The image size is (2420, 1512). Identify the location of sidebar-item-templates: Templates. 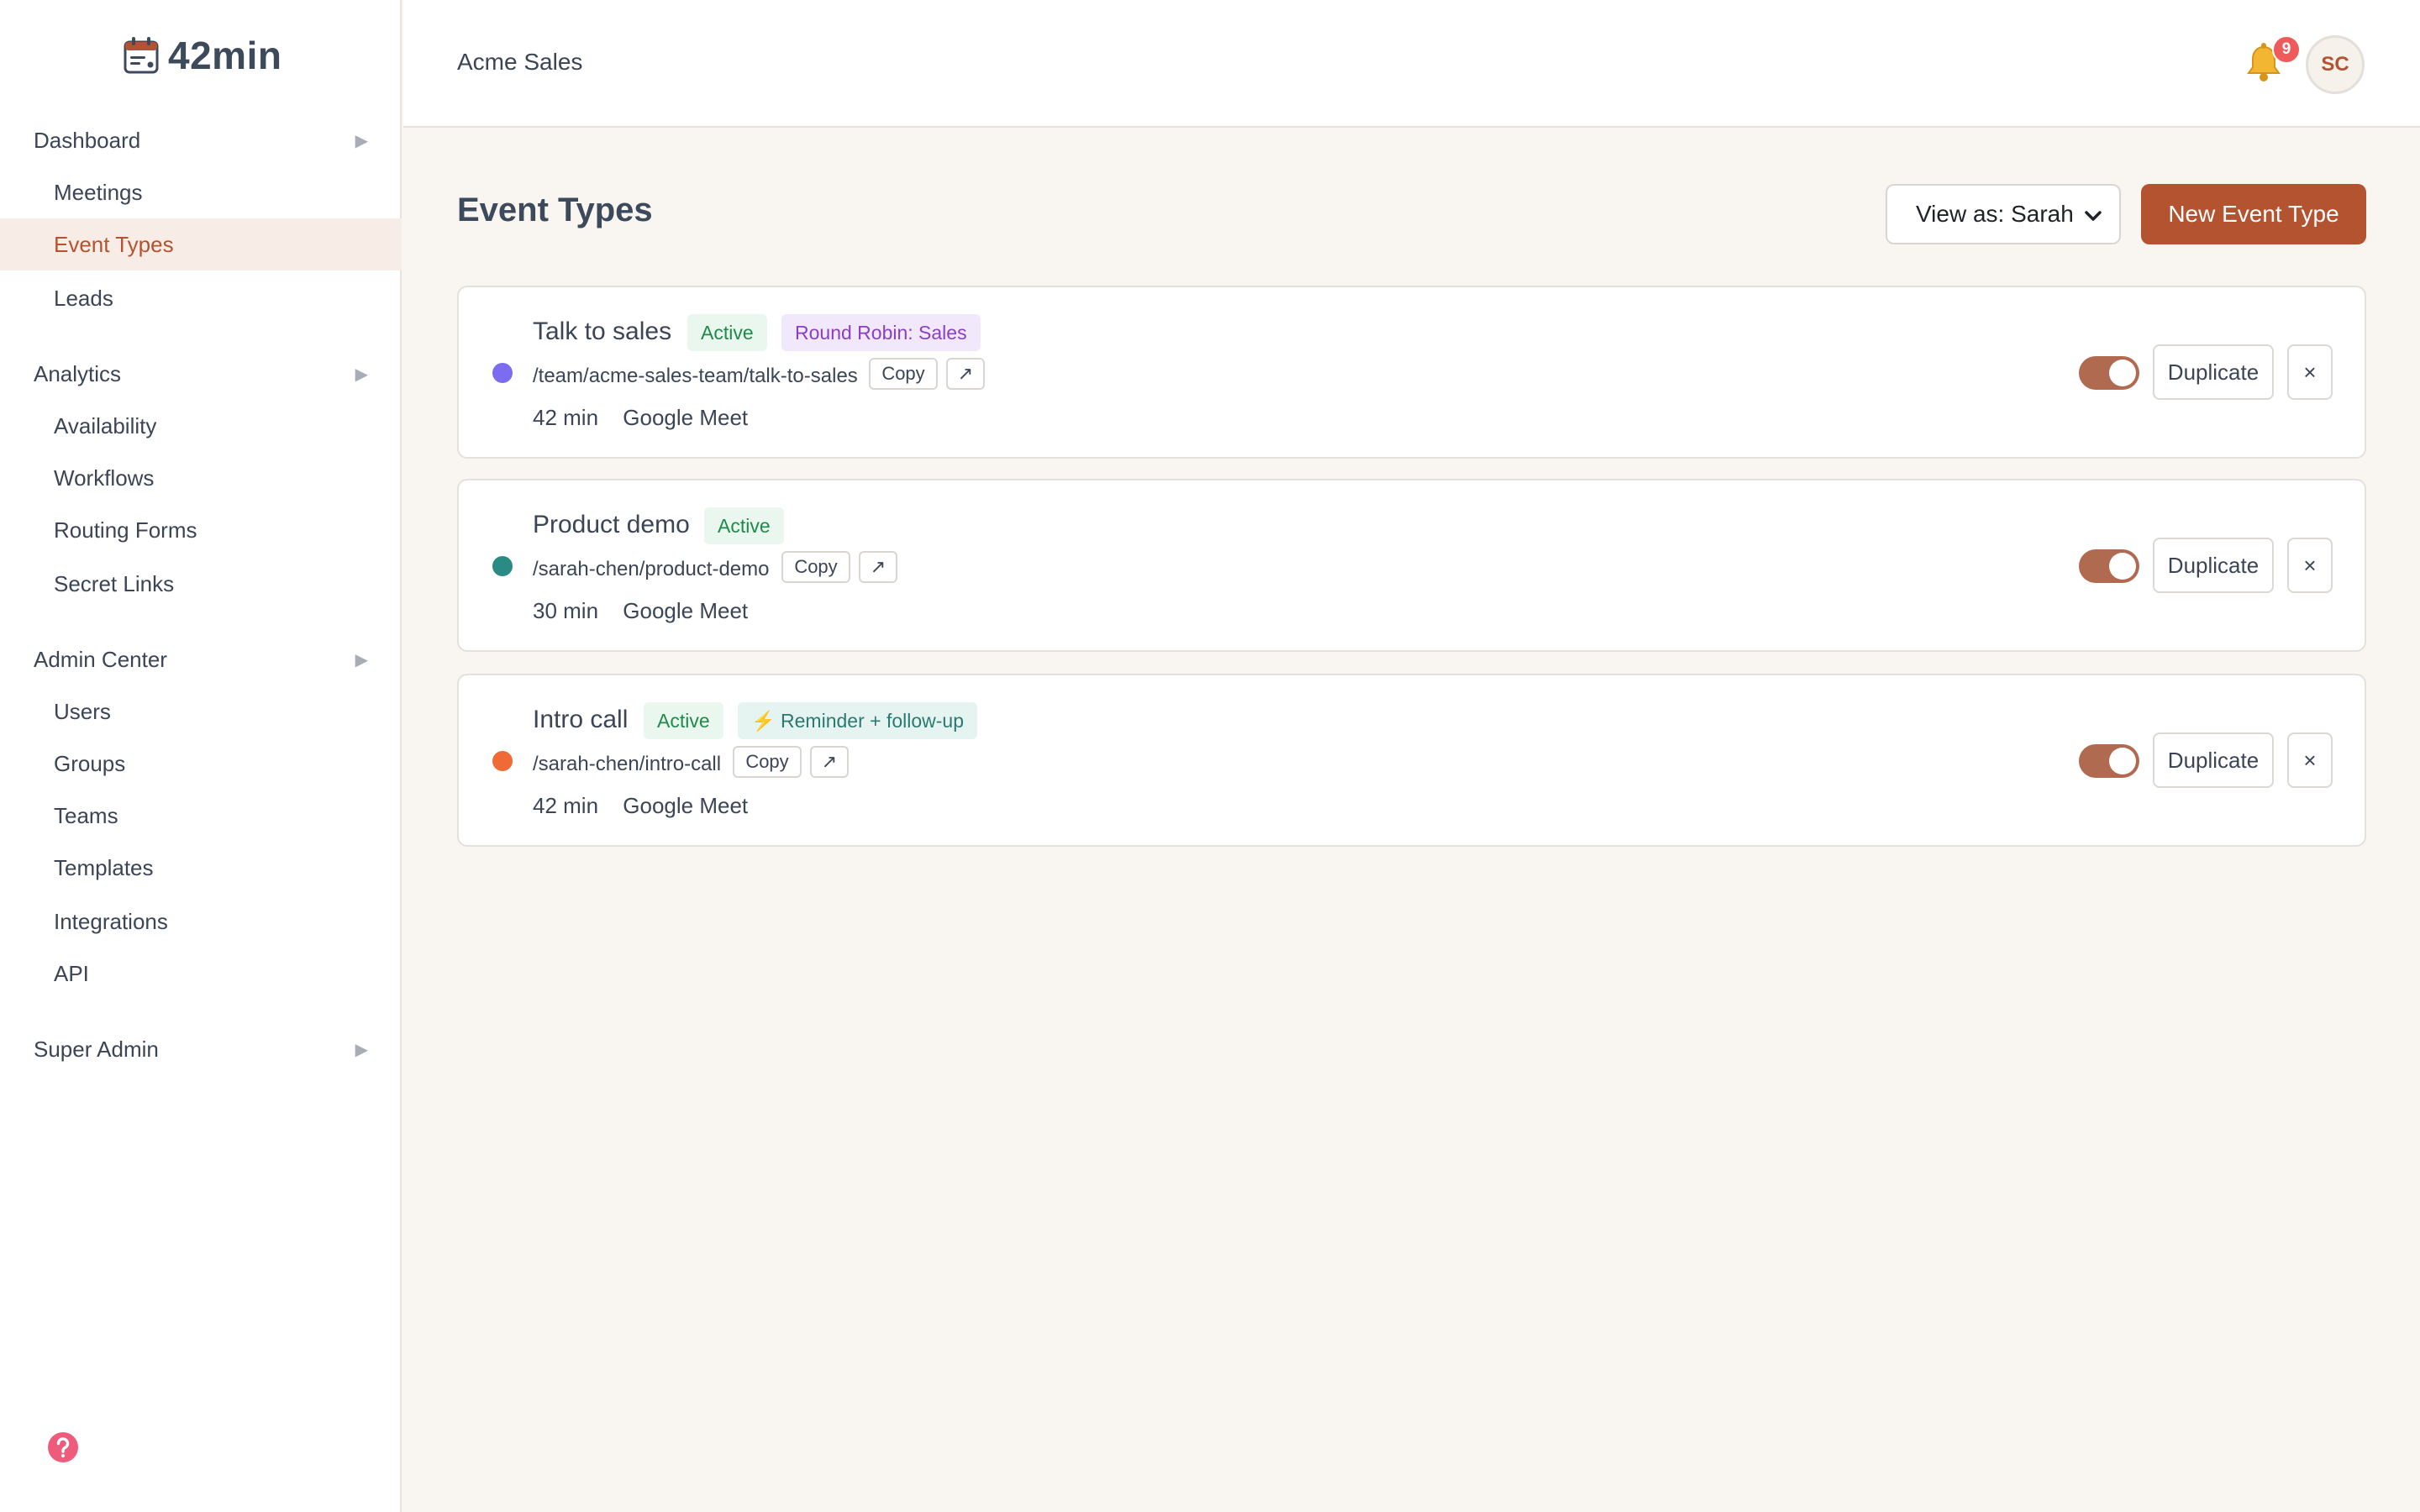
(201, 868).